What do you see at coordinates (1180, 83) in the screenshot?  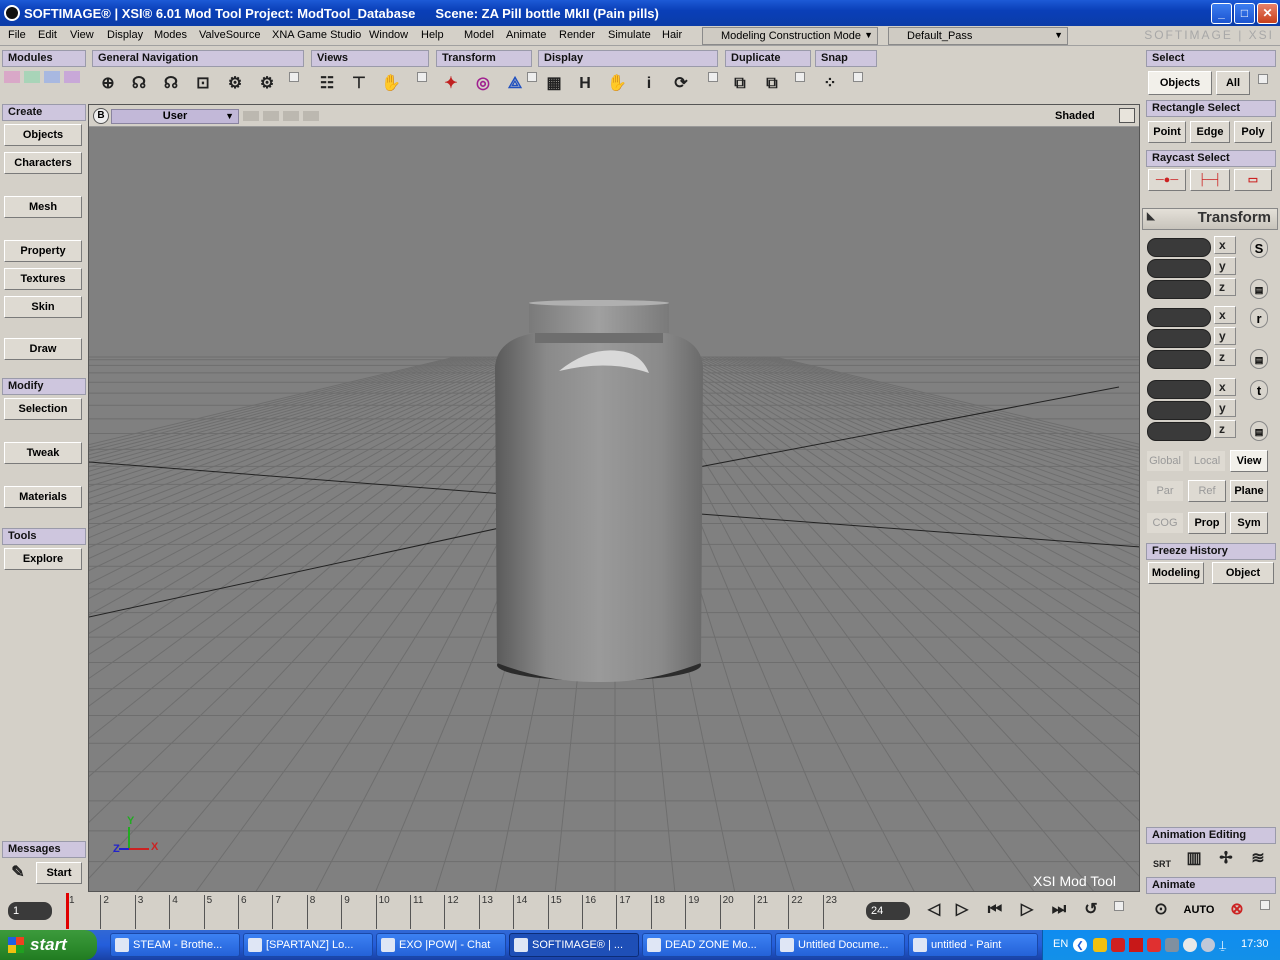 I see `objects-select-button: Objects` at bounding box center [1180, 83].